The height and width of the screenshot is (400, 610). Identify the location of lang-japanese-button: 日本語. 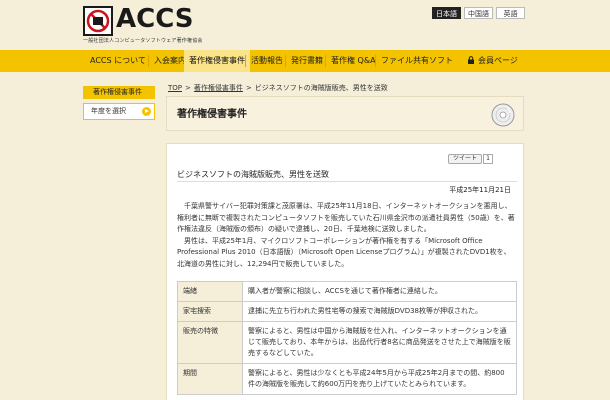
(446, 13).